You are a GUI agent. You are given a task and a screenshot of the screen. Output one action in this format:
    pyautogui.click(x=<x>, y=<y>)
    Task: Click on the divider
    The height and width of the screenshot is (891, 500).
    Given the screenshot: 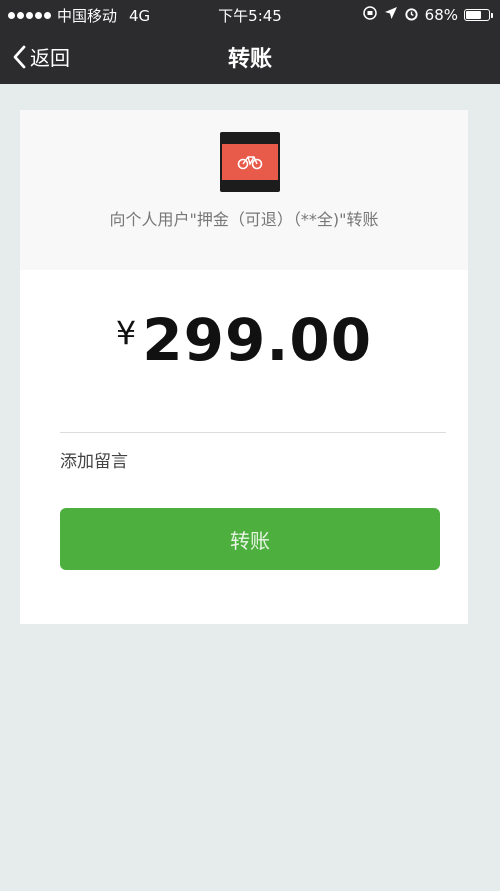 What is the action you would take?
    pyautogui.click(x=253, y=432)
    